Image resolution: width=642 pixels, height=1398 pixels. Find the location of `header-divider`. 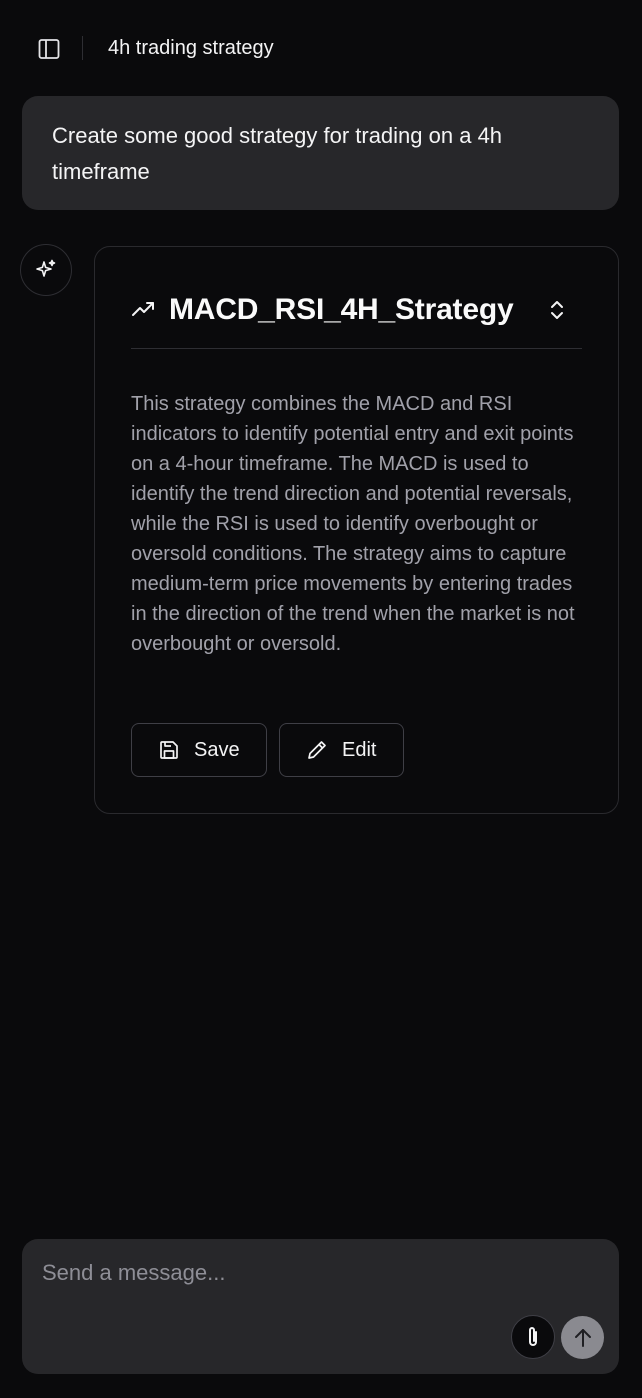

header-divider is located at coordinates (82, 48).